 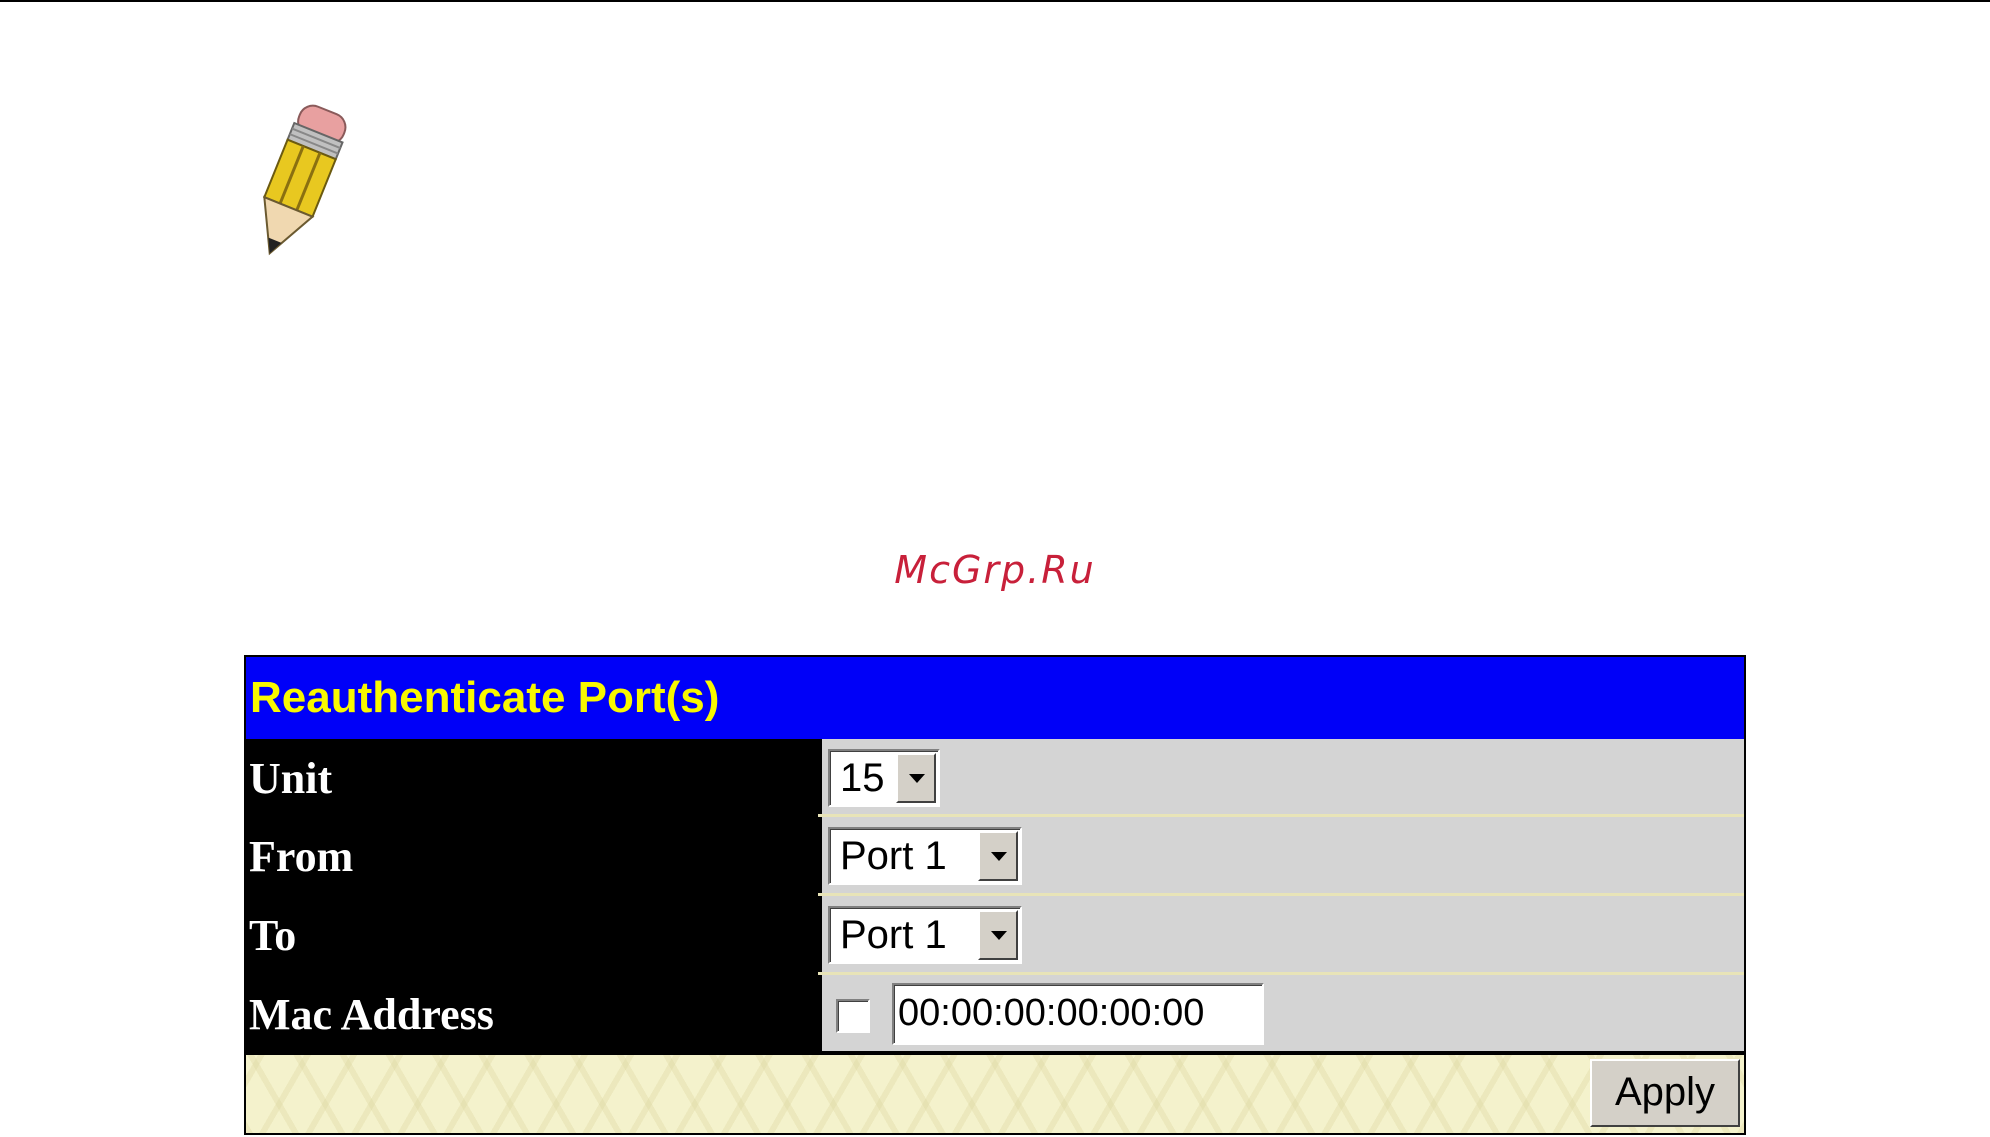 I want to click on mac-address-input: 00:00:00:00:00:00, so click(x=1078, y=1014).